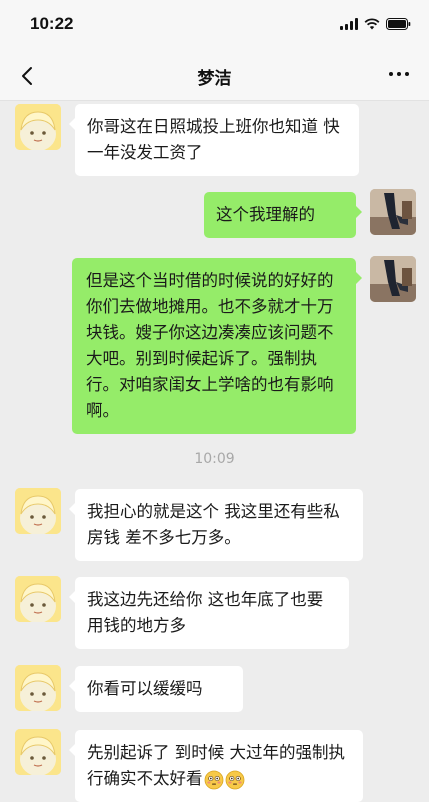  I want to click on chat-header: 梦洁, so click(214, 76).